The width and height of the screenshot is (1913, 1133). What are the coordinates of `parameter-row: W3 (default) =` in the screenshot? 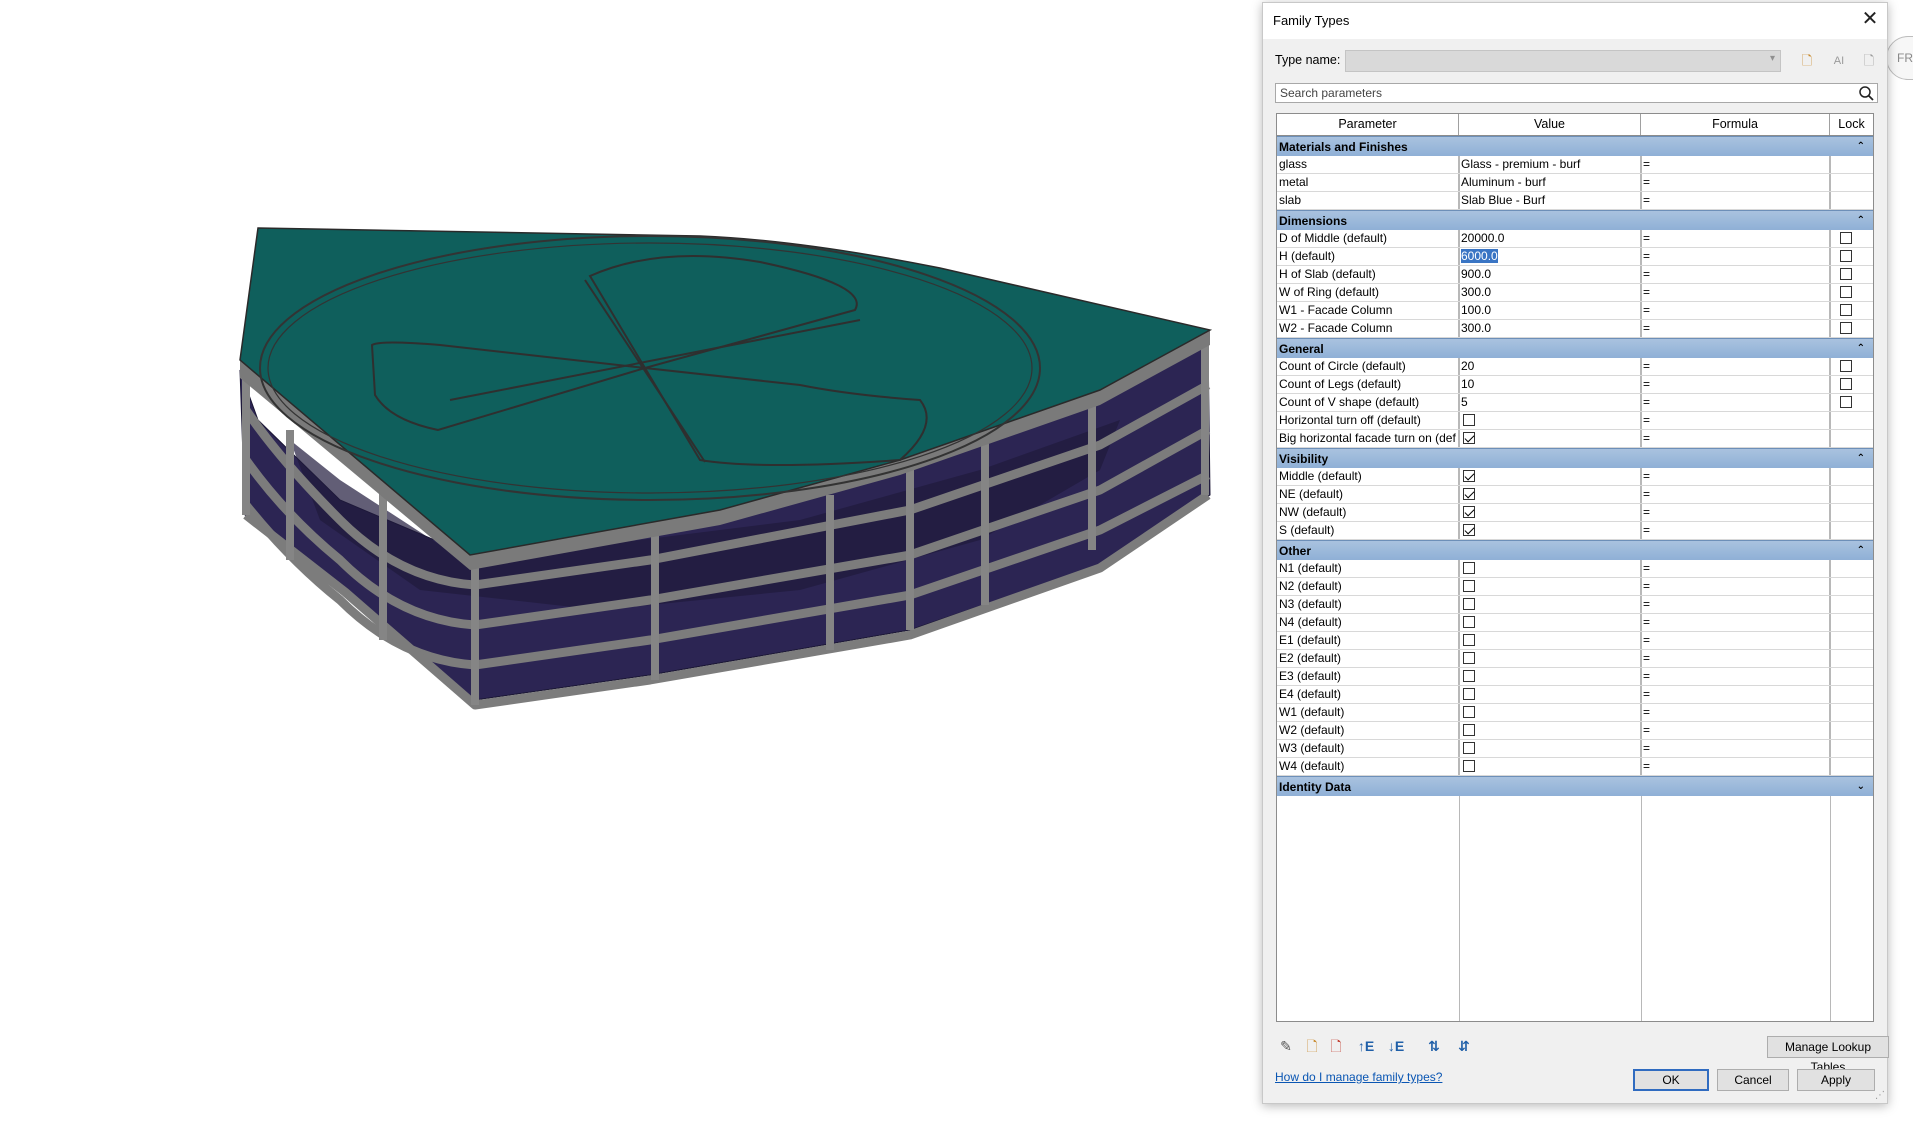 It's located at (1575, 749).